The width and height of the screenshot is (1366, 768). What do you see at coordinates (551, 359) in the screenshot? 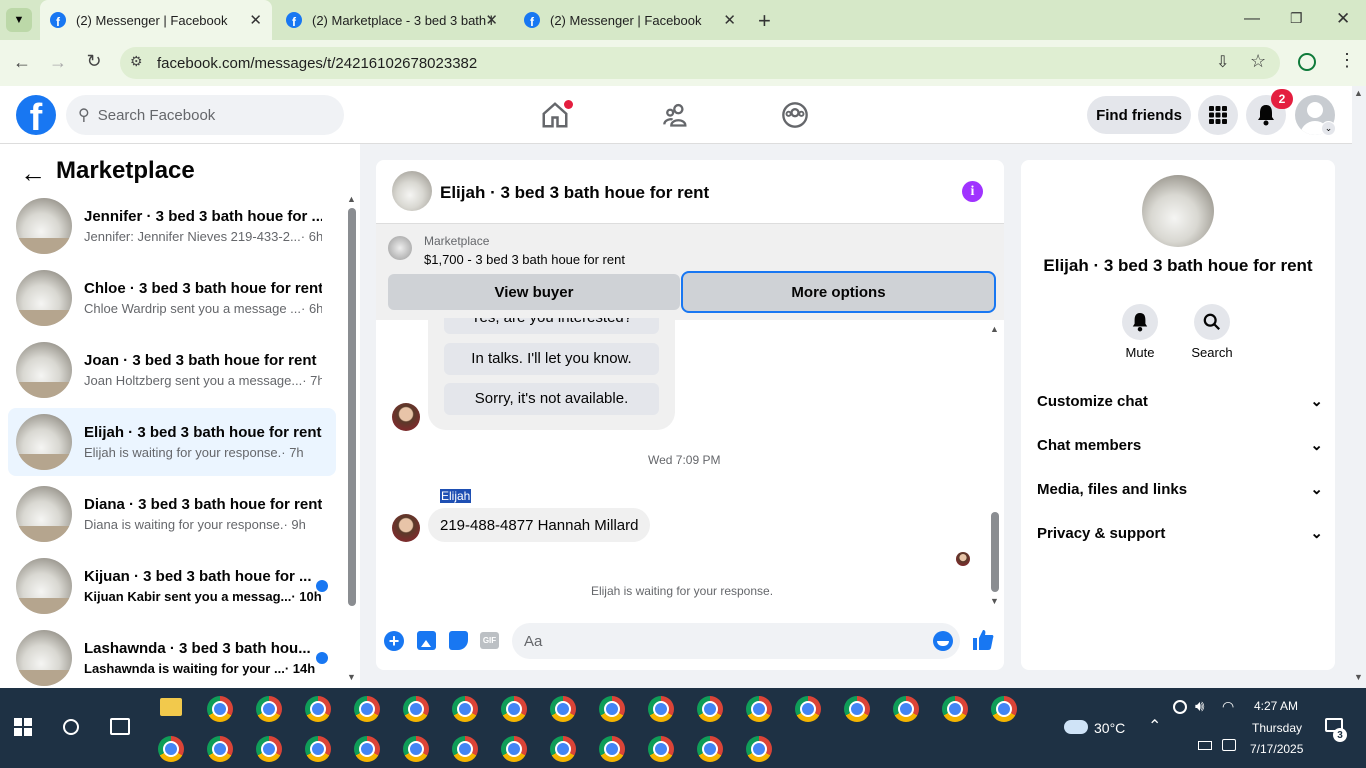
I see `quick-reply-in-talks: In talks. I'll let you know.` at bounding box center [551, 359].